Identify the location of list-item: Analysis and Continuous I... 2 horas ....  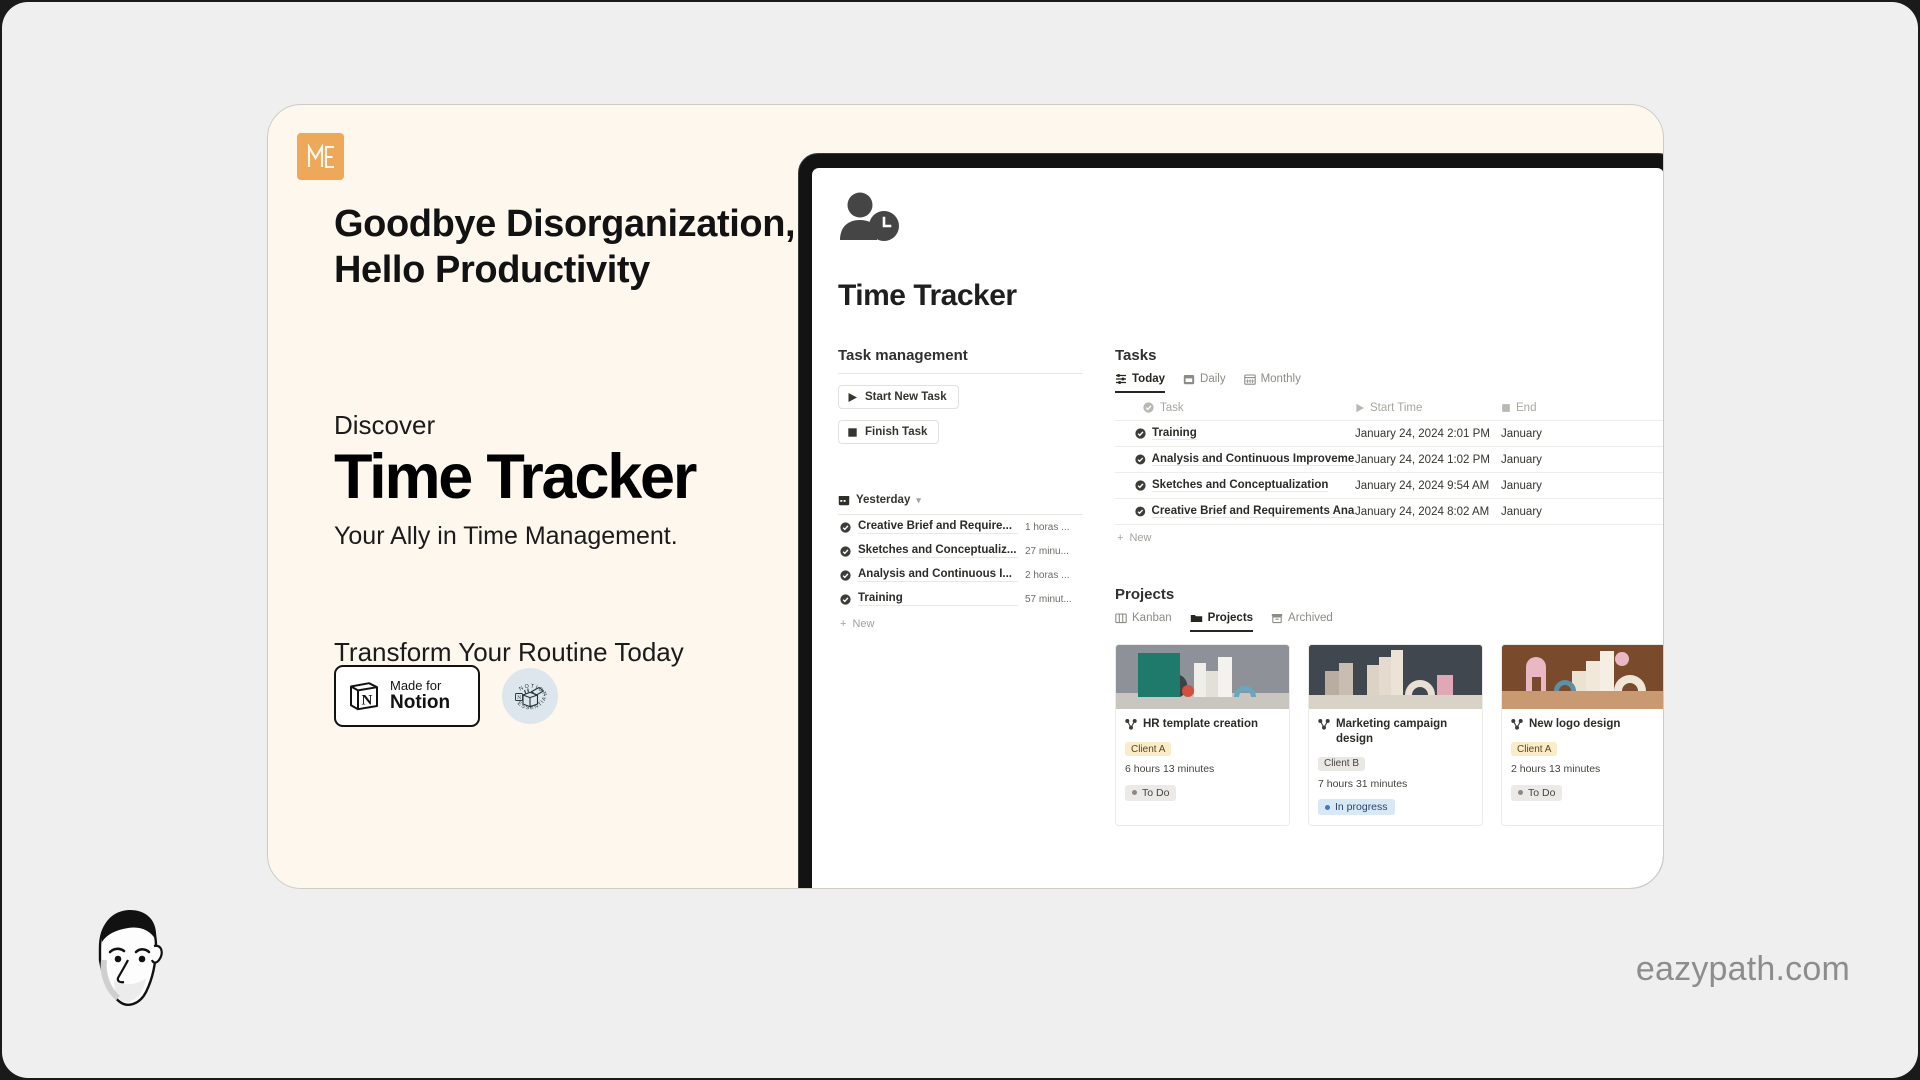
(960, 575).